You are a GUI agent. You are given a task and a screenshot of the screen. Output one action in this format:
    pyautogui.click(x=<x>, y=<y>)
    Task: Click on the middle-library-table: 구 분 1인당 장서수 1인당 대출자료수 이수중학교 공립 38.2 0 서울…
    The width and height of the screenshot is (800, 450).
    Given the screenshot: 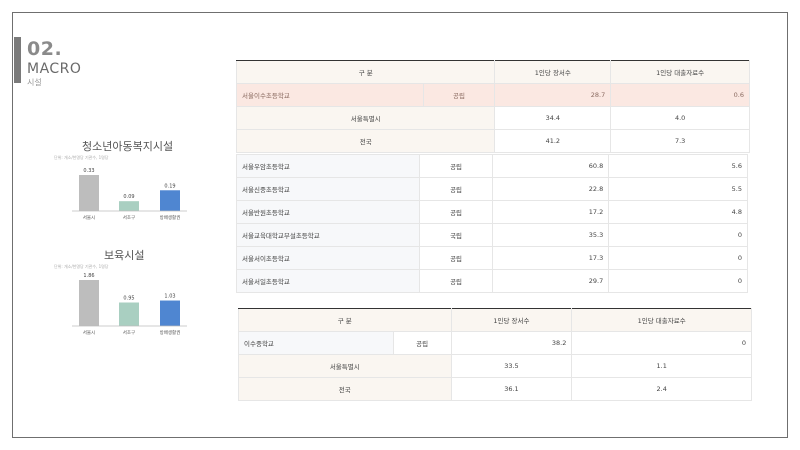 What is the action you would take?
    pyautogui.click(x=495, y=354)
    